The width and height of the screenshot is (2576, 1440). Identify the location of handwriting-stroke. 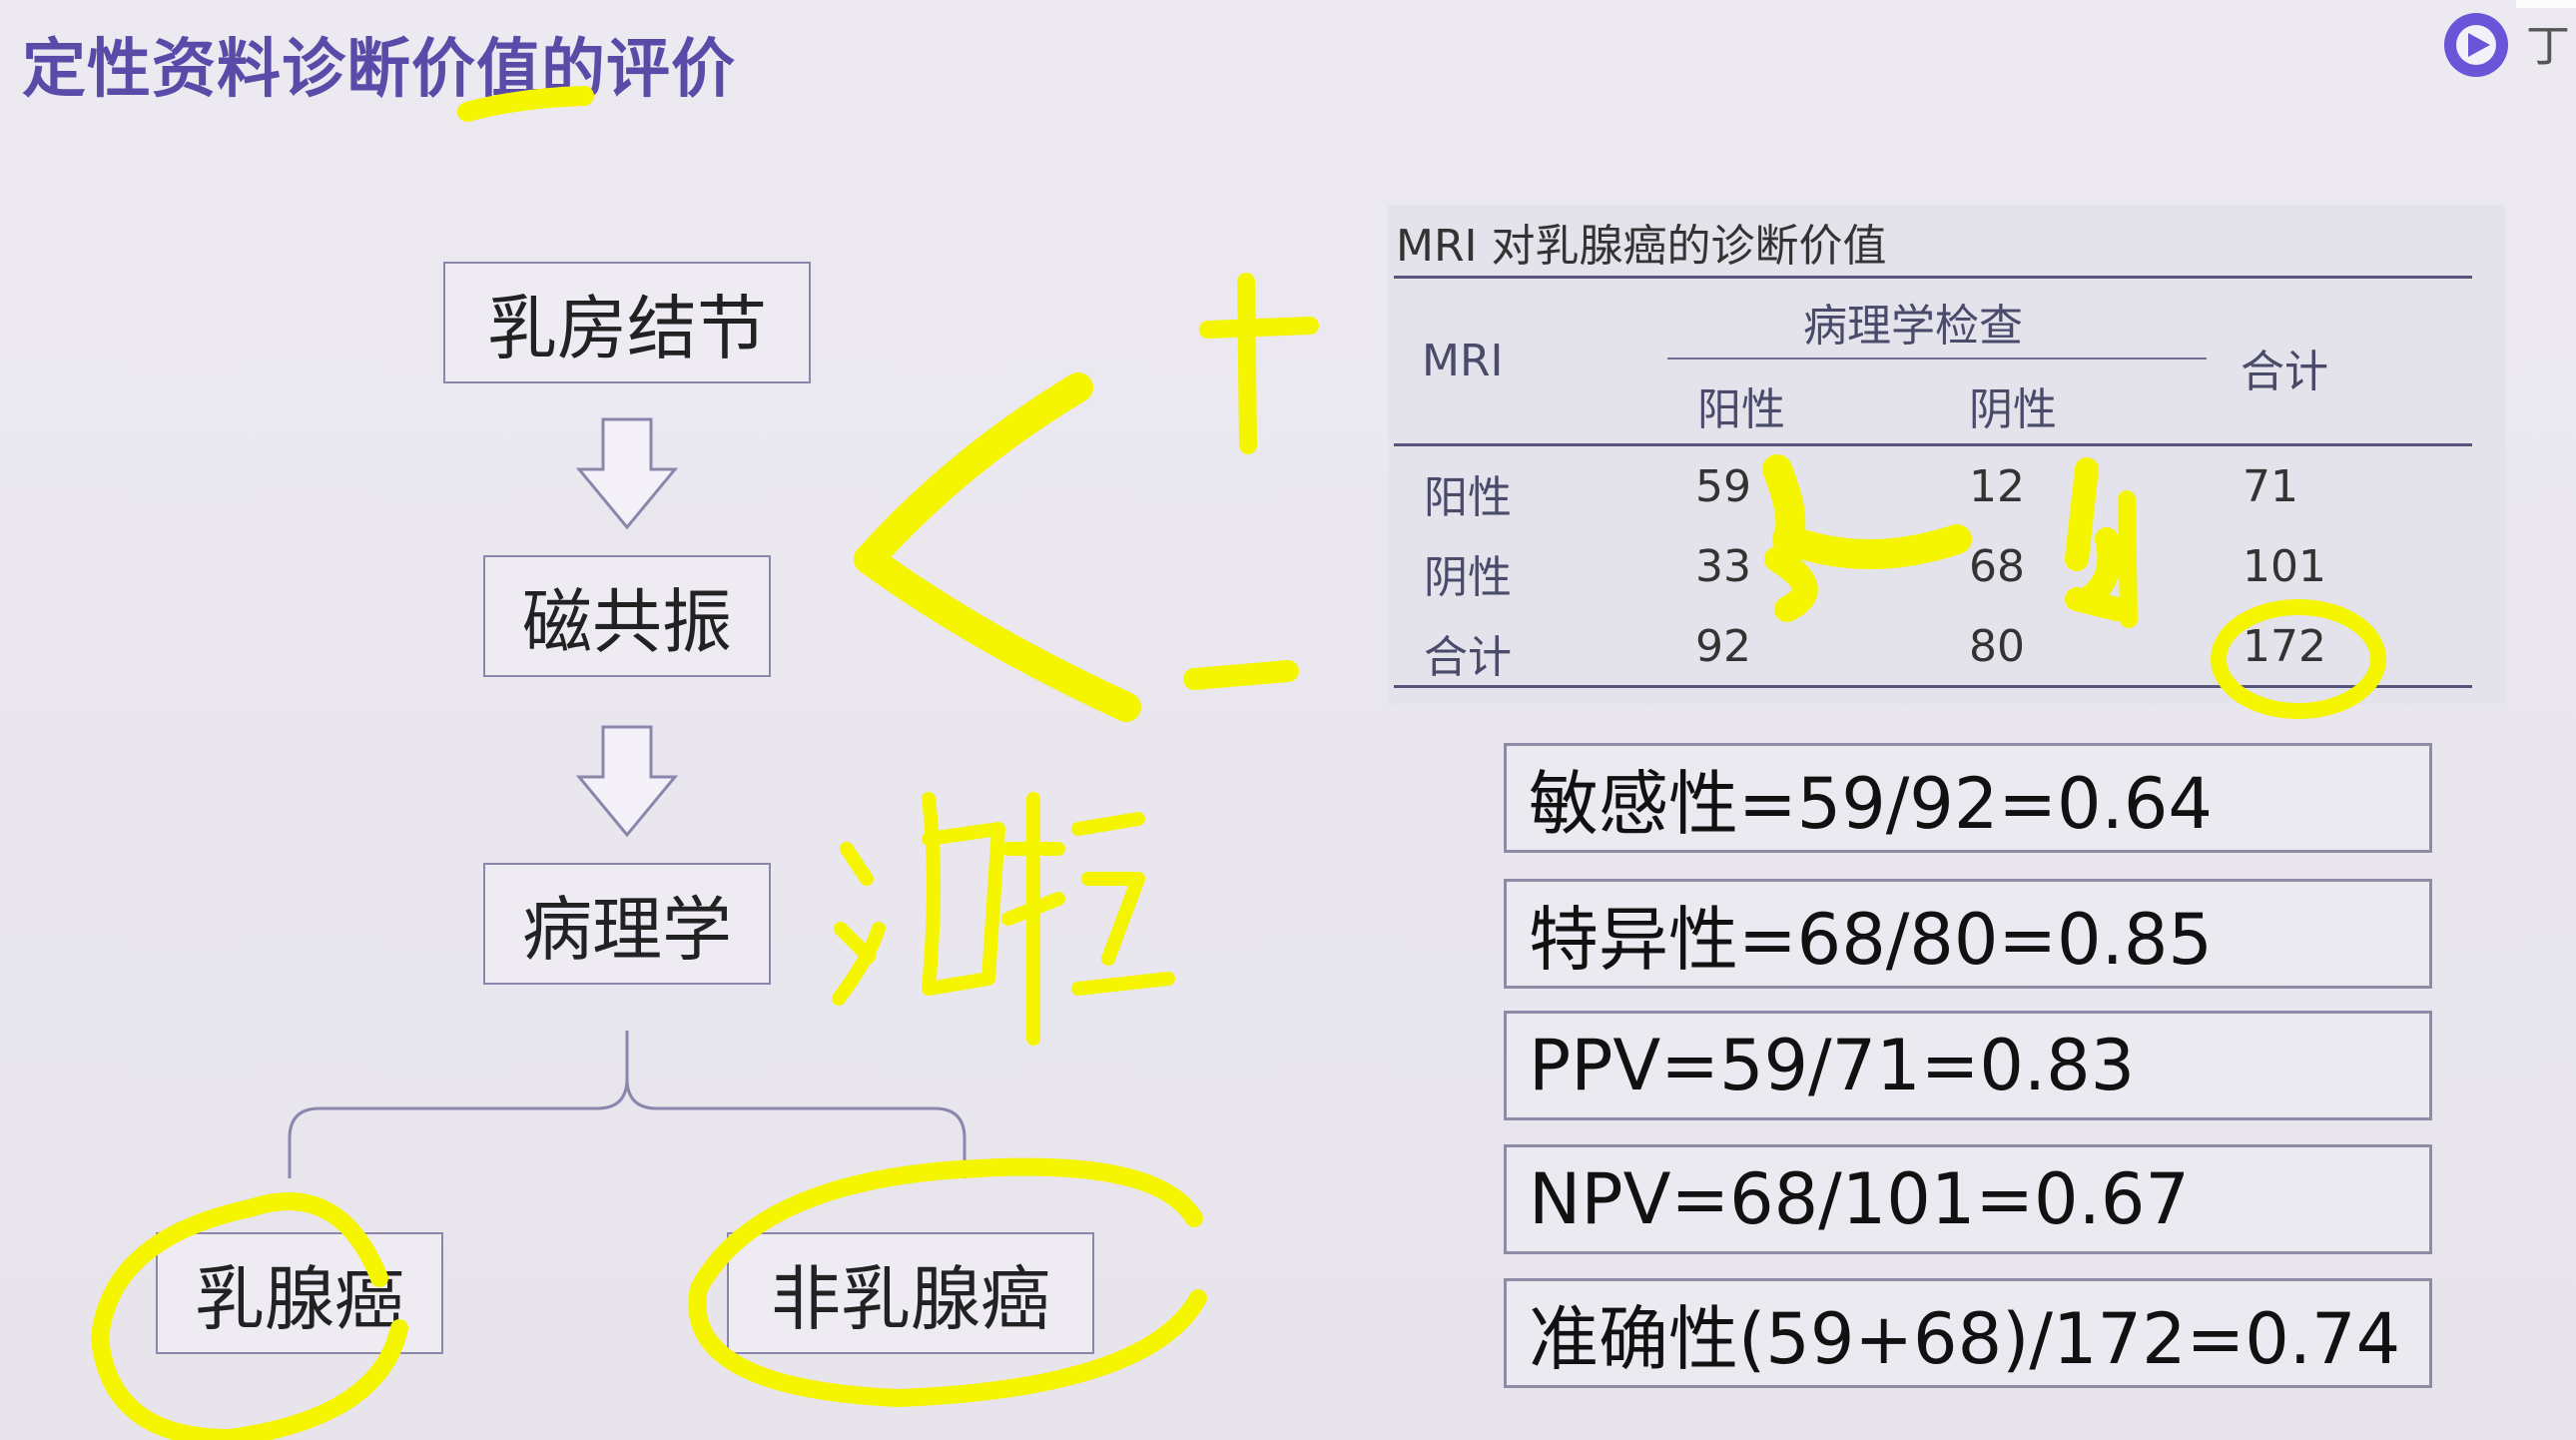
(1003, 919).